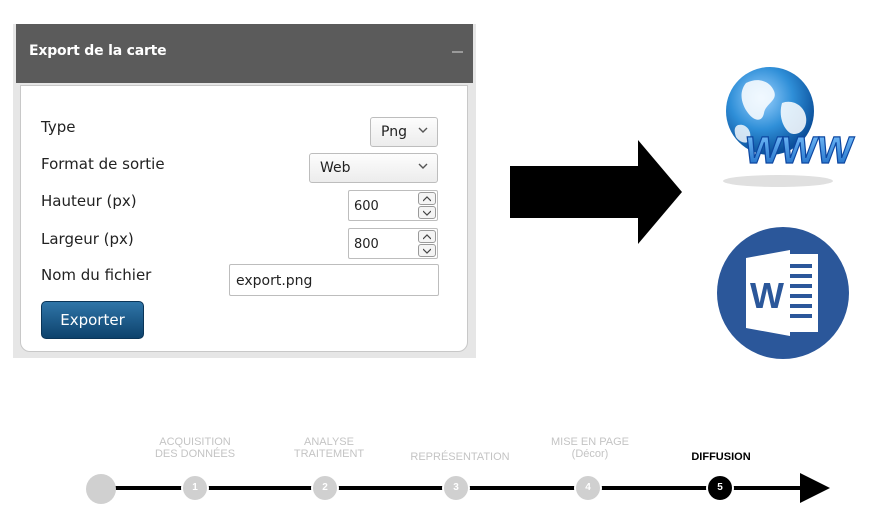  What do you see at coordinates (460, 457) in the screenshot?
I see `step-label-representation: REPRÉSENTATION` at bounding box center [460, 457].